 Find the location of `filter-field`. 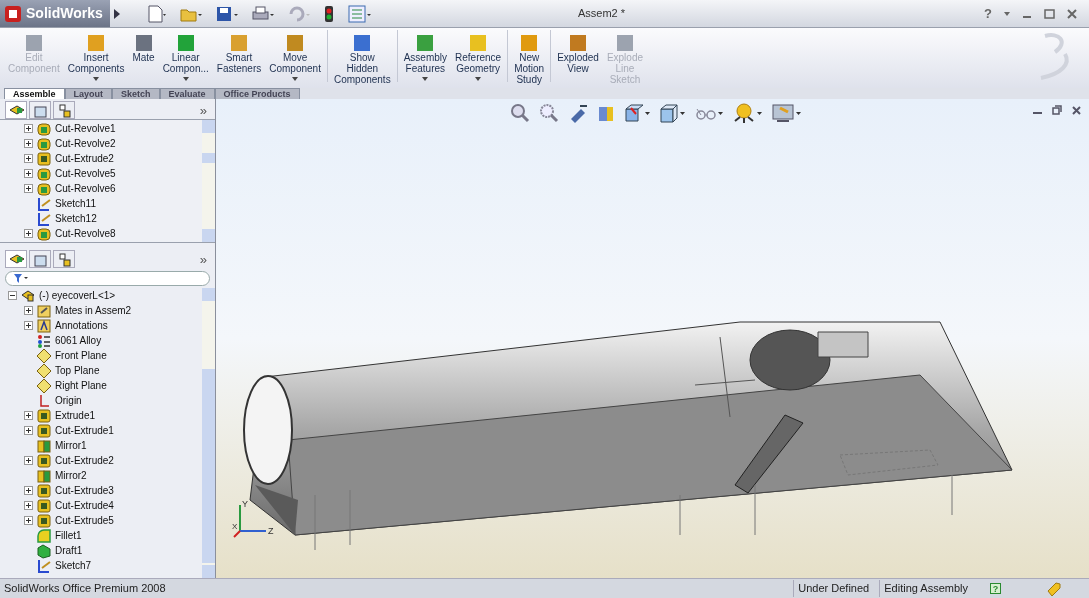

filter-field is located at coordinates (107, 278).